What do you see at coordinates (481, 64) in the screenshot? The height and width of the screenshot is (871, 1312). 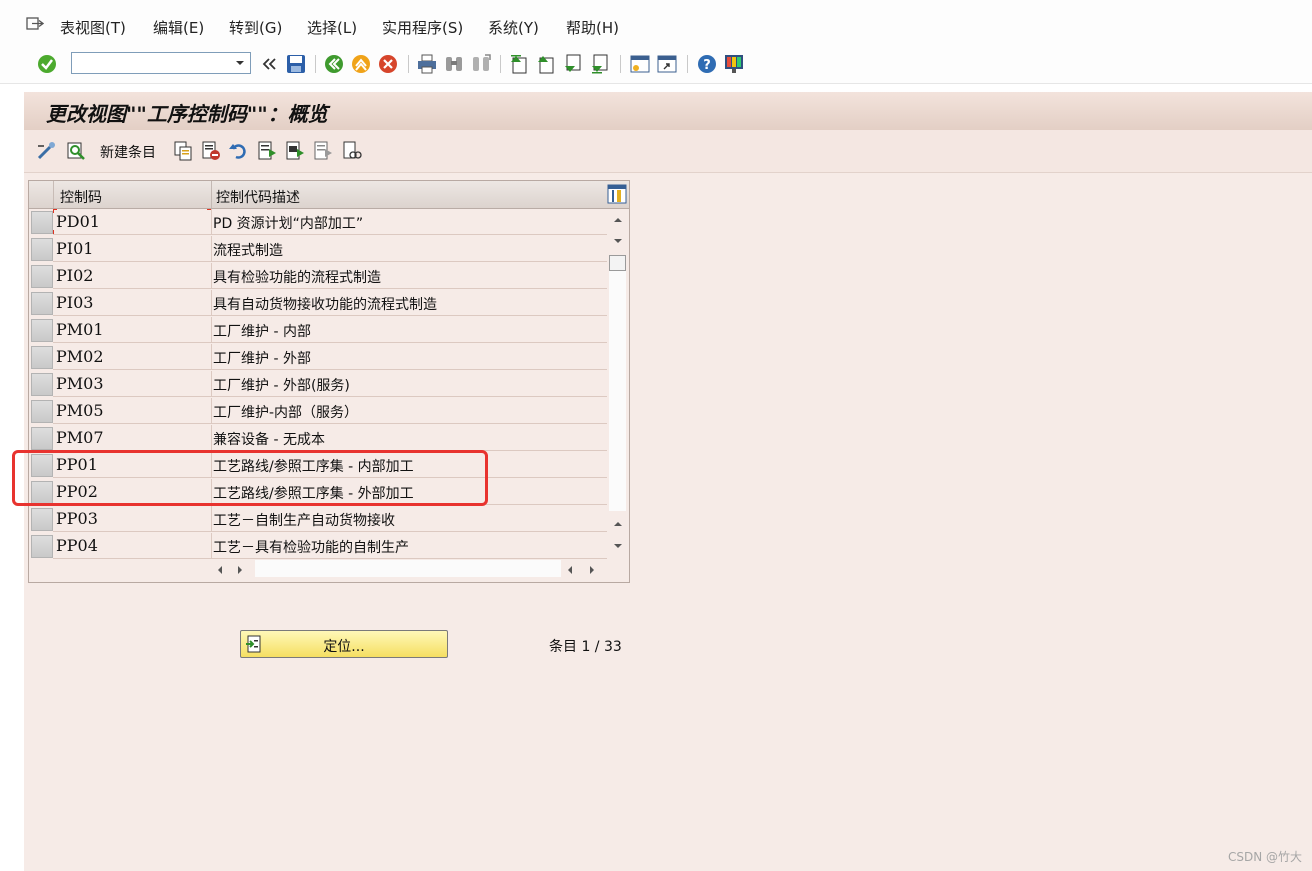 I see `find-next-icon` at bounding box center [481, 64].